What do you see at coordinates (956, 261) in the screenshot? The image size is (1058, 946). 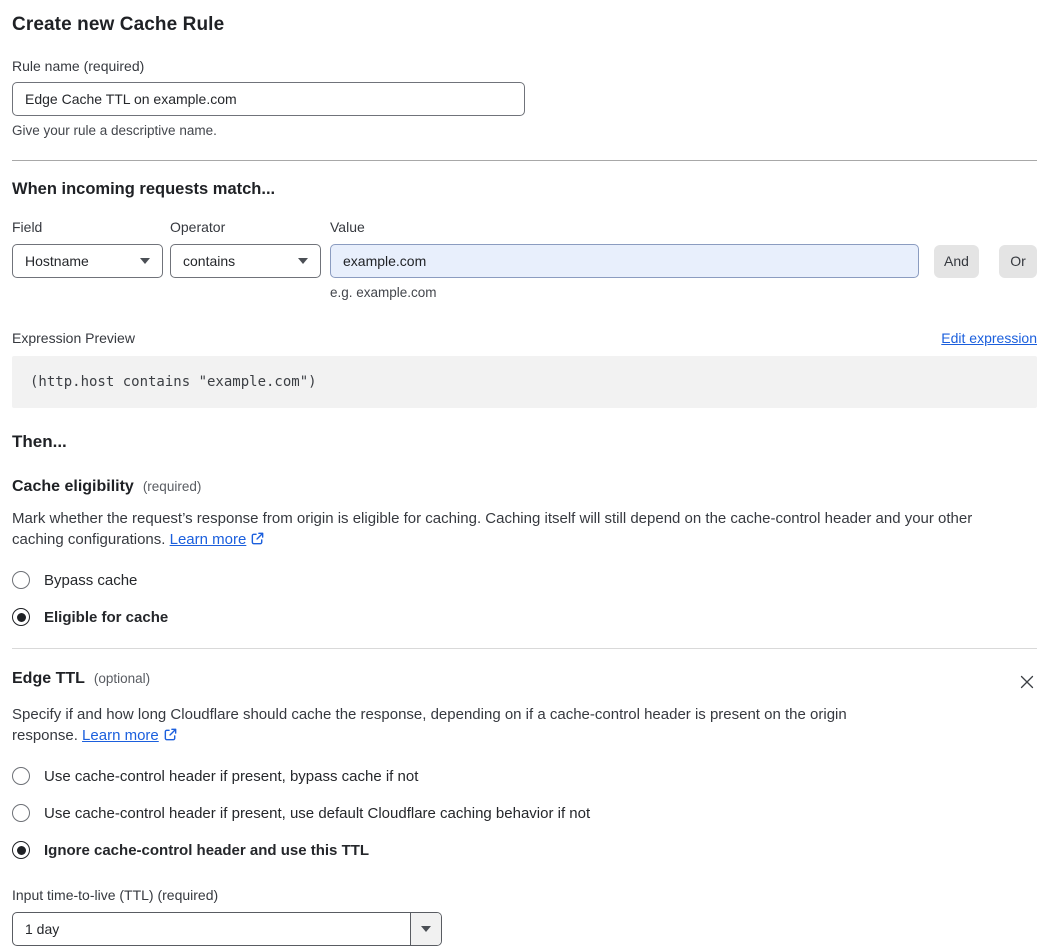 I see `and-button: And` at bounding box center [956, 261].